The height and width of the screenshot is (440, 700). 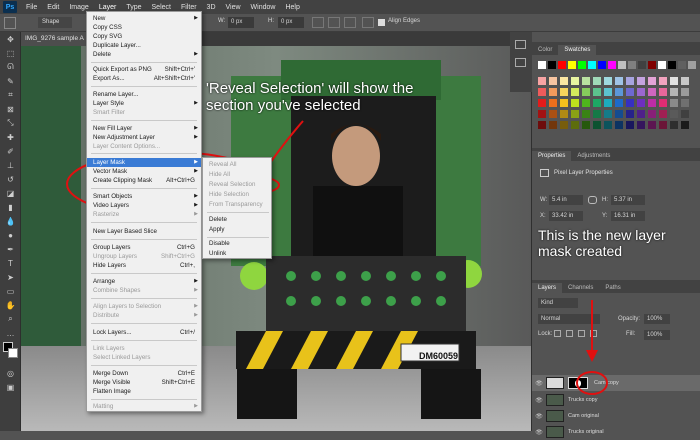 I want to click on prop-x-field: 33.42 in, so click(x=566, y=216).